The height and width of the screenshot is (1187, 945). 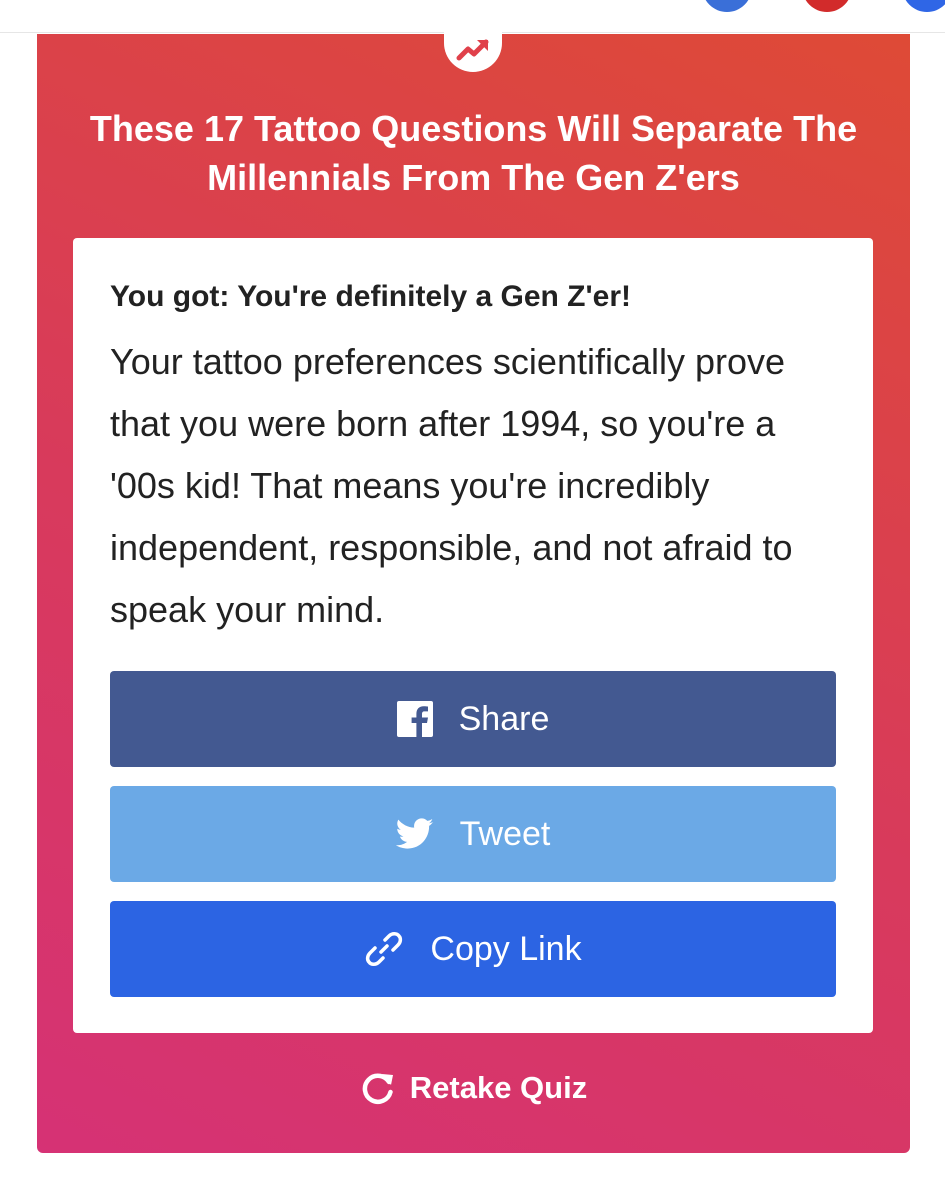 What do you see at coordinates (384, 949) in the screenshot?
I see `link-icon` at bounding box center [384, 949].